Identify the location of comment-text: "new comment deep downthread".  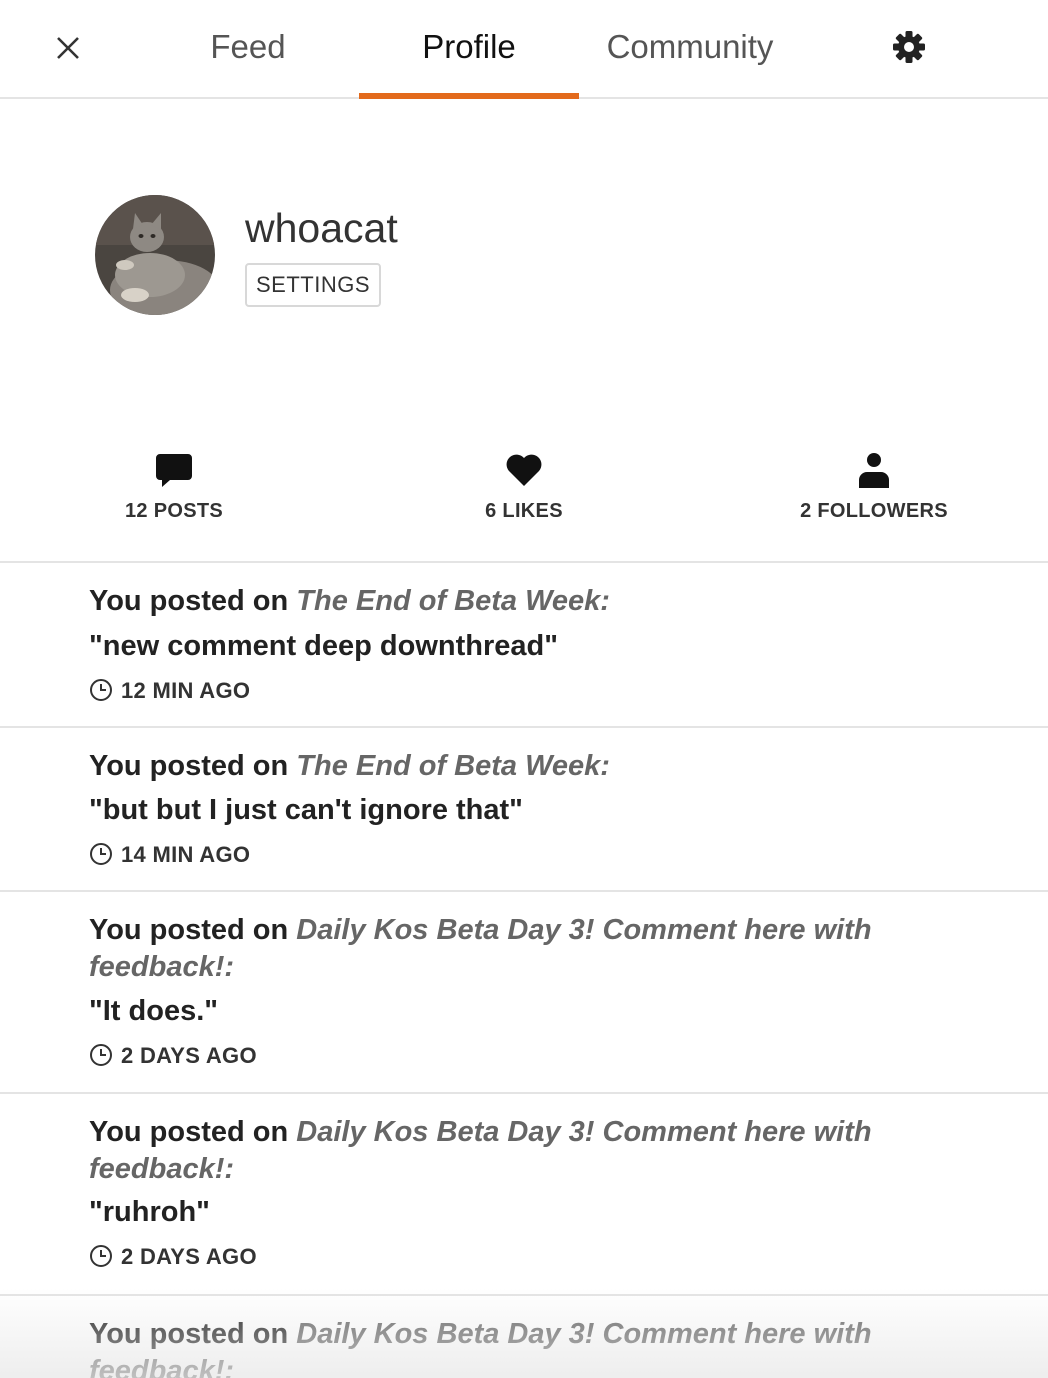
(323, 646).